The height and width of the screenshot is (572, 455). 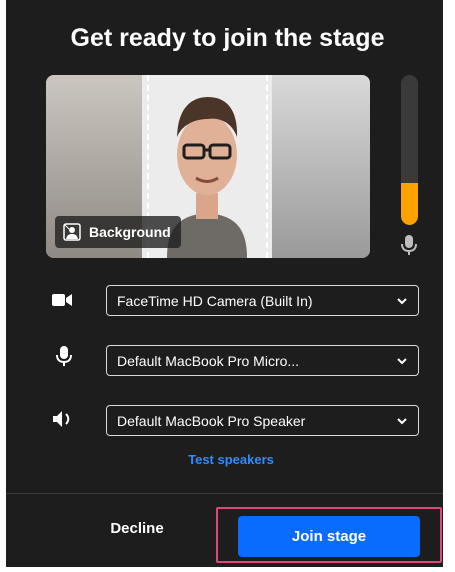 What do you see at coordinates (215, 300) in the screenshot?
I see `camera-select-value: FaceTime HD Camera (Built In)` at bounding box center [215, 300].